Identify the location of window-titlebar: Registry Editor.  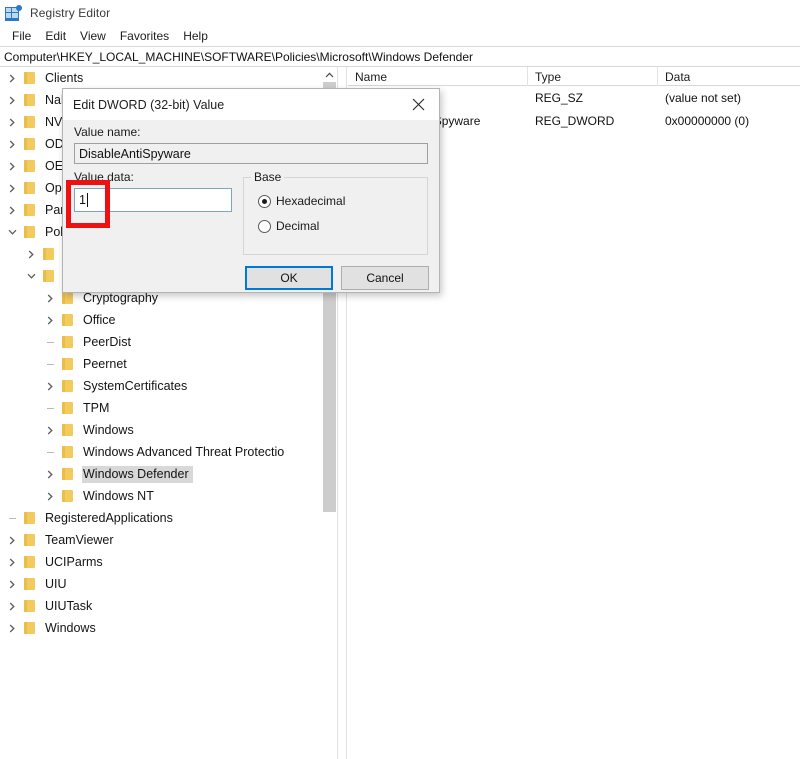
(400, 13).